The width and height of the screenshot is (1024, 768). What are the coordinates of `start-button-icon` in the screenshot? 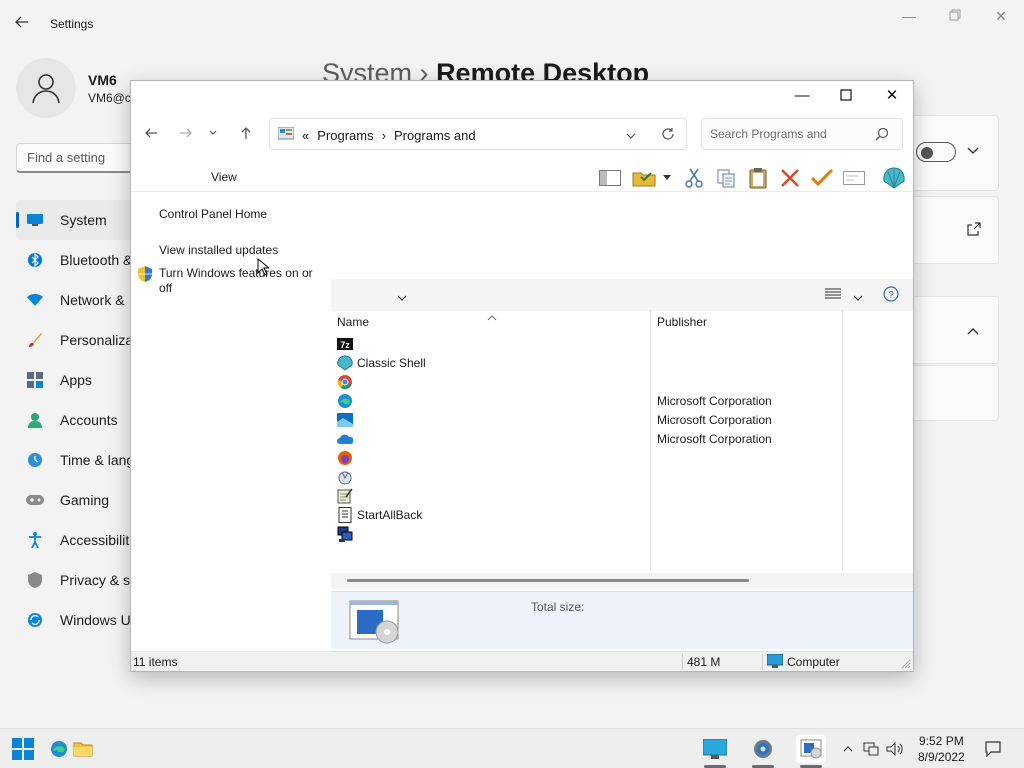 It's located at (23, 749).